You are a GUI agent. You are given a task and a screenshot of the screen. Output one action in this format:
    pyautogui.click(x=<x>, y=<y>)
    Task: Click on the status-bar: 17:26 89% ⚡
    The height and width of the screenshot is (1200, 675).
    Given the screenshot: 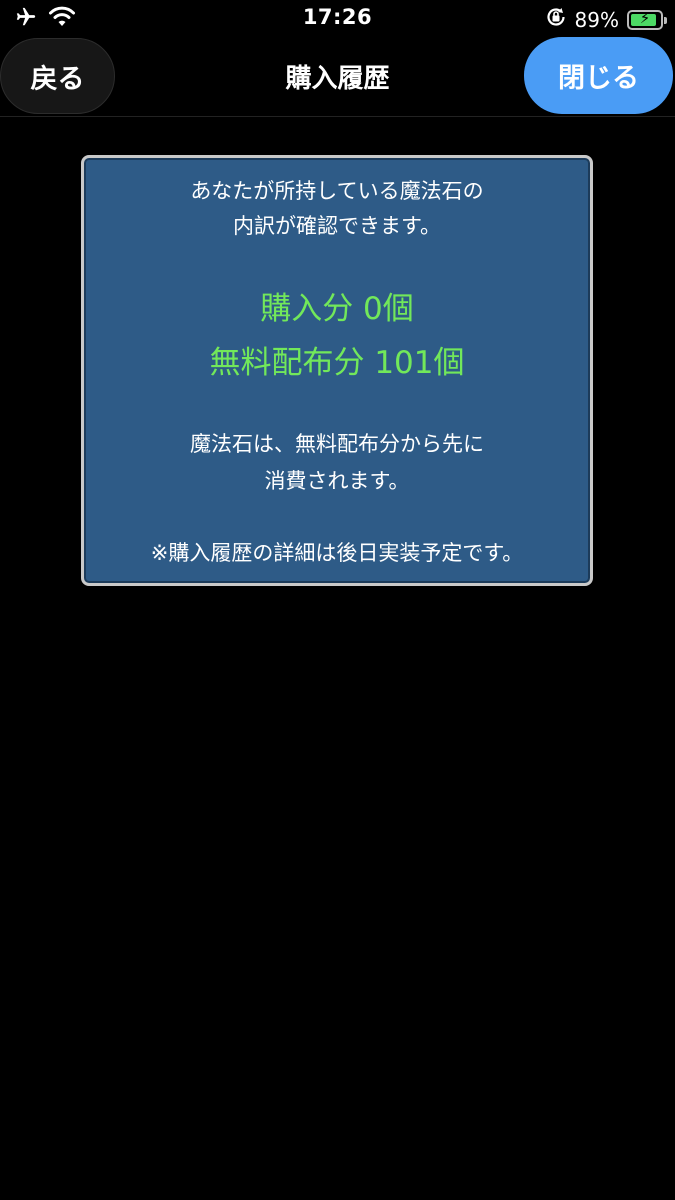 What is the action you would take?
    pyautogui.click(x=337, y=18)
    